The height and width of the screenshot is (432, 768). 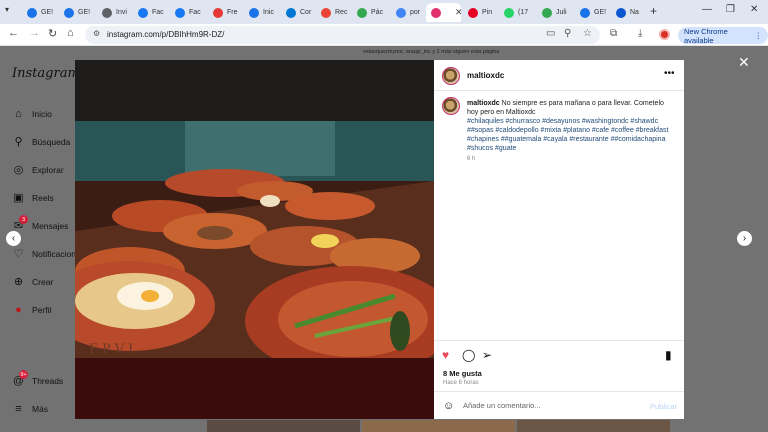 What do you see at coordinates (342, 35) in the screenshot?
I see `address-bar: ⚙ instagram.com/p/DBIhHm9R-DZ/` at bounding box center [342, 35].